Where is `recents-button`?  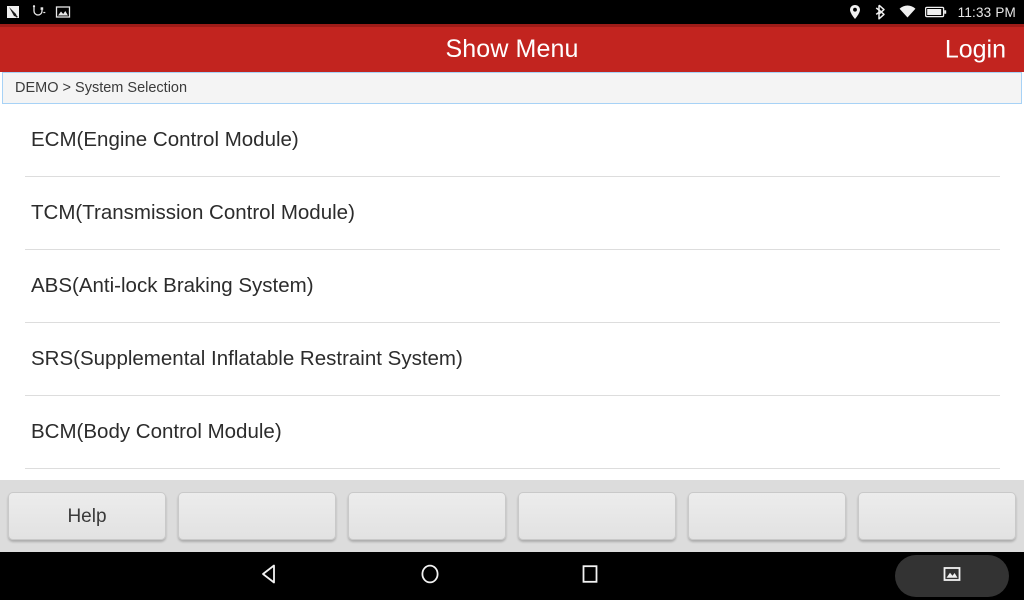 recents-button is located at coordinates (590, 576).